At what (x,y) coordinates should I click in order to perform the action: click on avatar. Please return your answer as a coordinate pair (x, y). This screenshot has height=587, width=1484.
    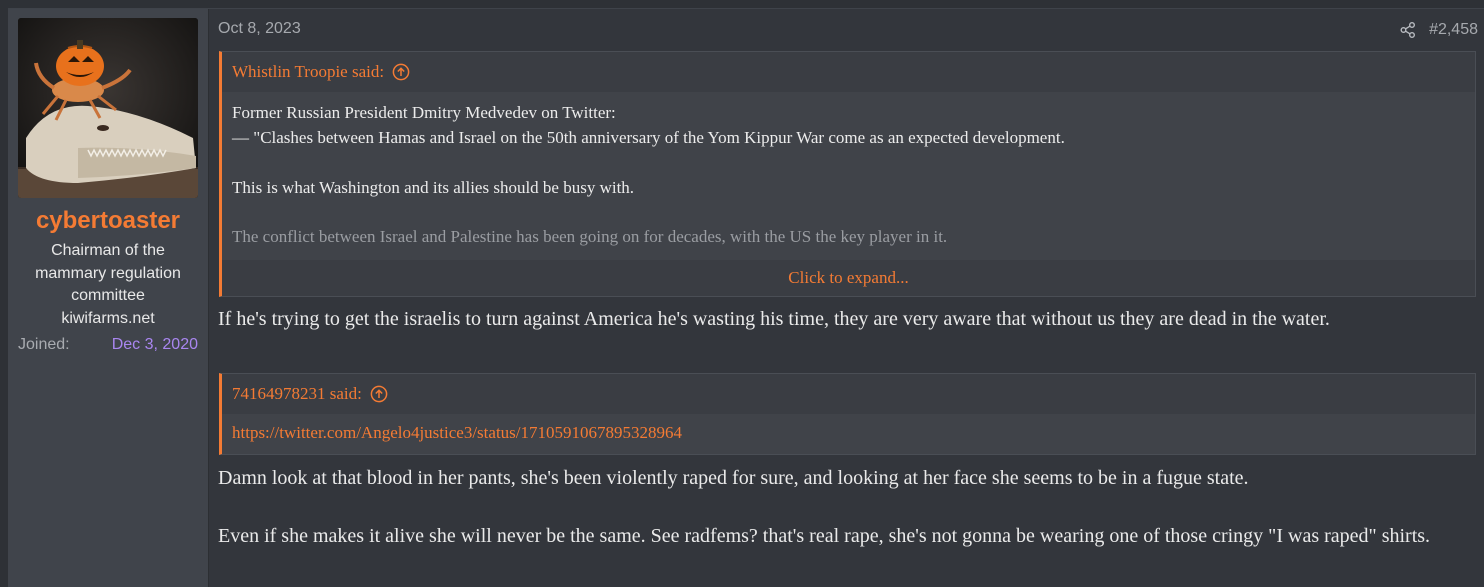
    Looking at the image, I should click on (108, 108).